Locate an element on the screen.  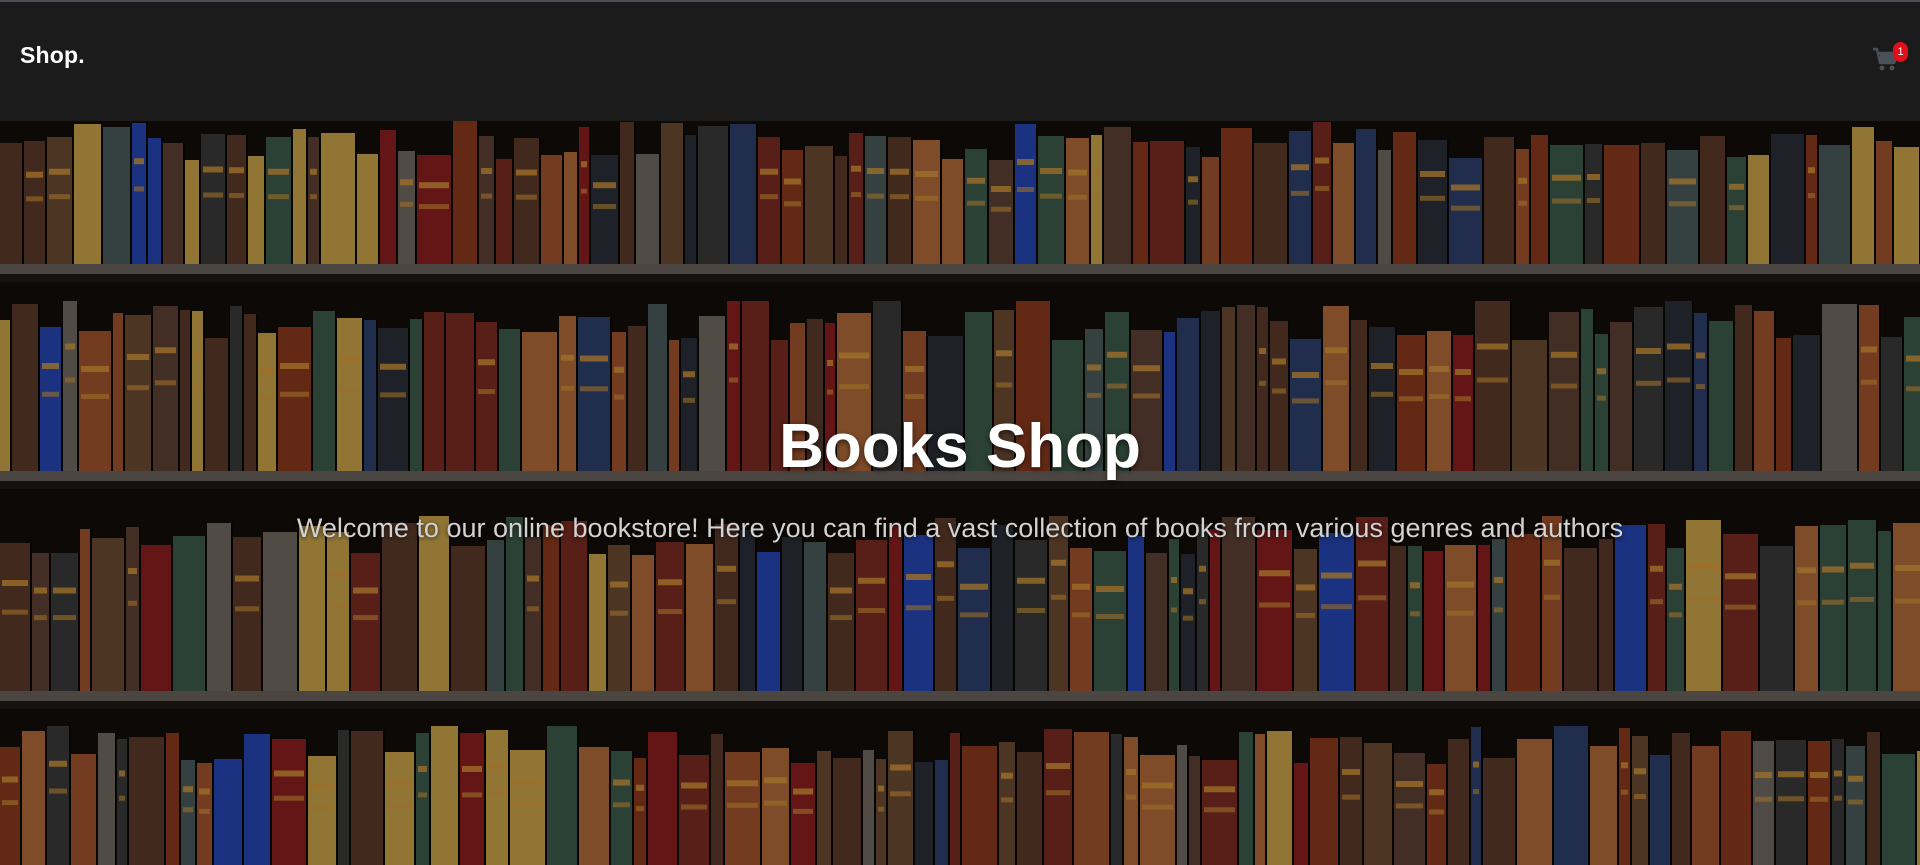
hero-title: Books Shop is located at coordinates (960, 446).